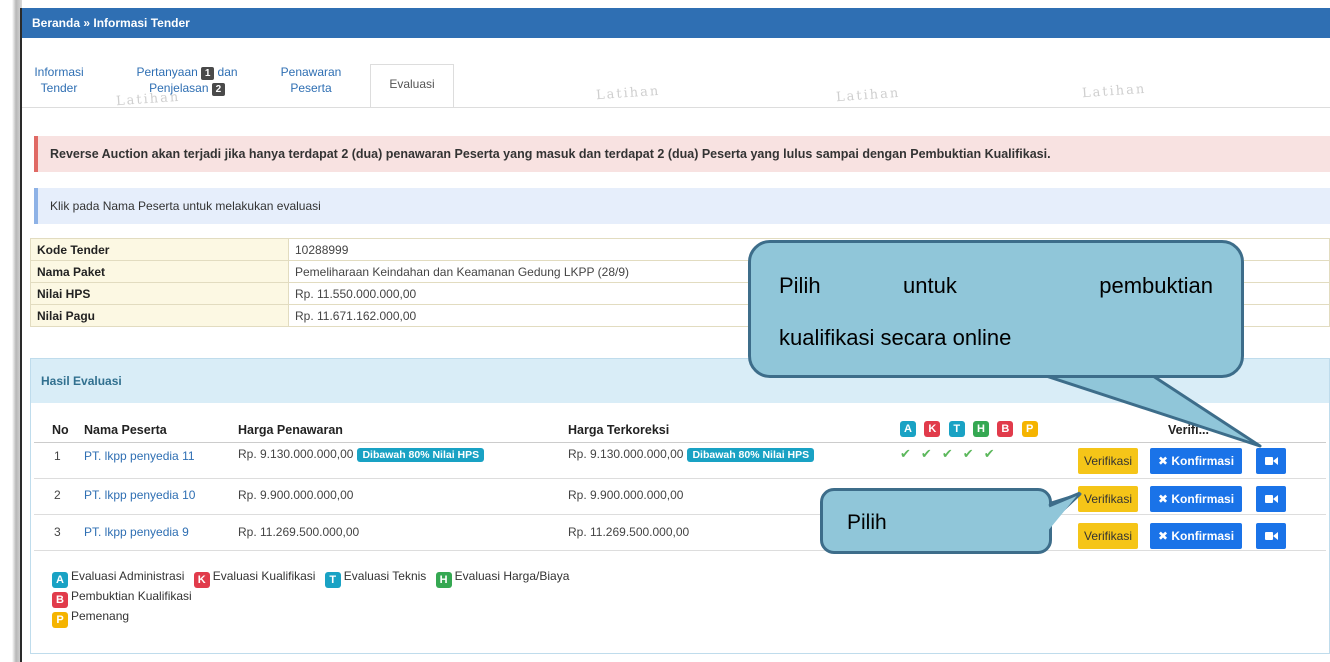  I want to click on tab-pertanyaan-penjelasan: Pertanyaan 1 dan Penjelasan 2, so click(187, 80).